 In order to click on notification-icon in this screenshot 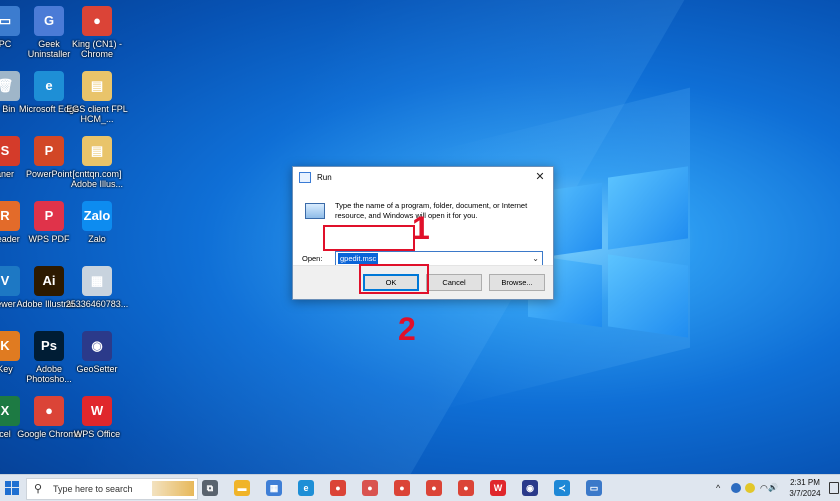, I will do `click(834, 488)`.